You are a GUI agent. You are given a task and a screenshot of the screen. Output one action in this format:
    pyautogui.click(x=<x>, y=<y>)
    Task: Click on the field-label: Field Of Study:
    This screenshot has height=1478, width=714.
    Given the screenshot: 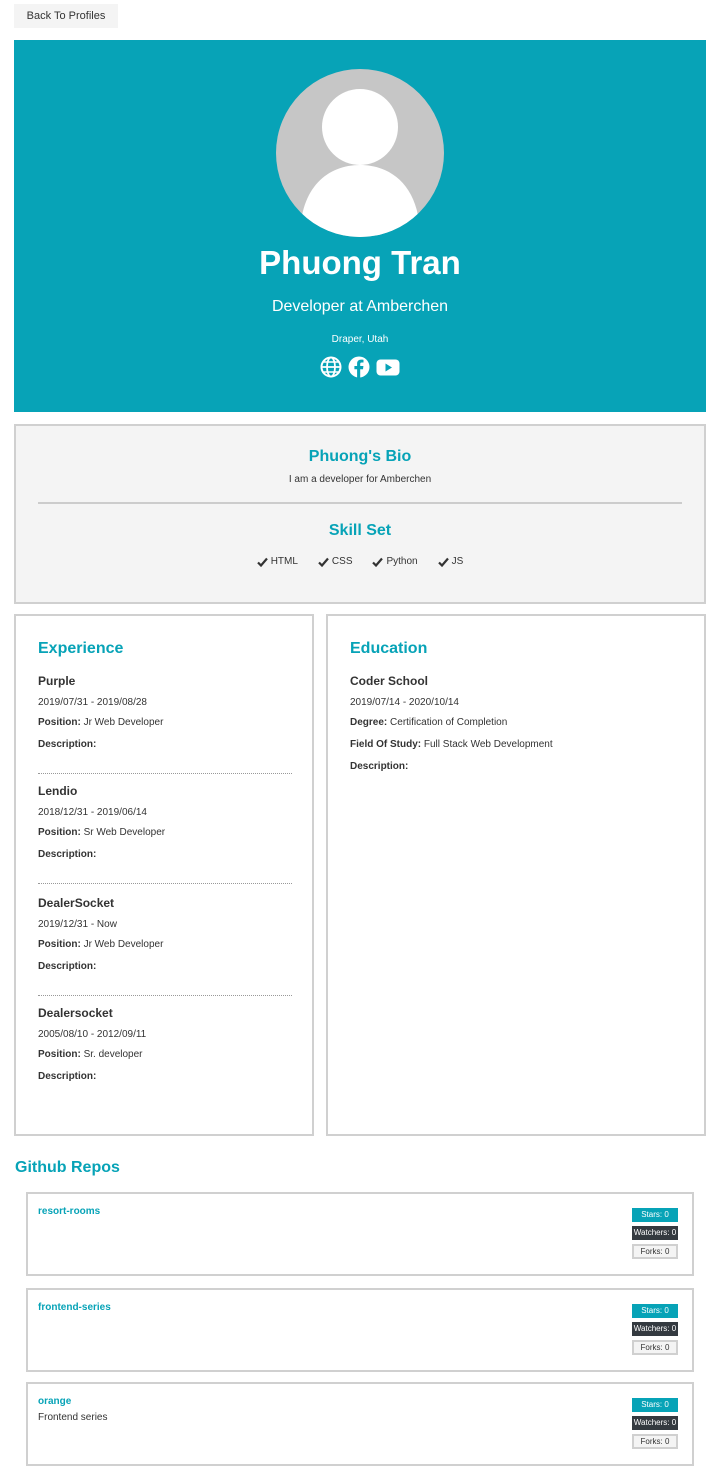 What is the action you would take?
    pyautogui.click(x=386, y=744)
    